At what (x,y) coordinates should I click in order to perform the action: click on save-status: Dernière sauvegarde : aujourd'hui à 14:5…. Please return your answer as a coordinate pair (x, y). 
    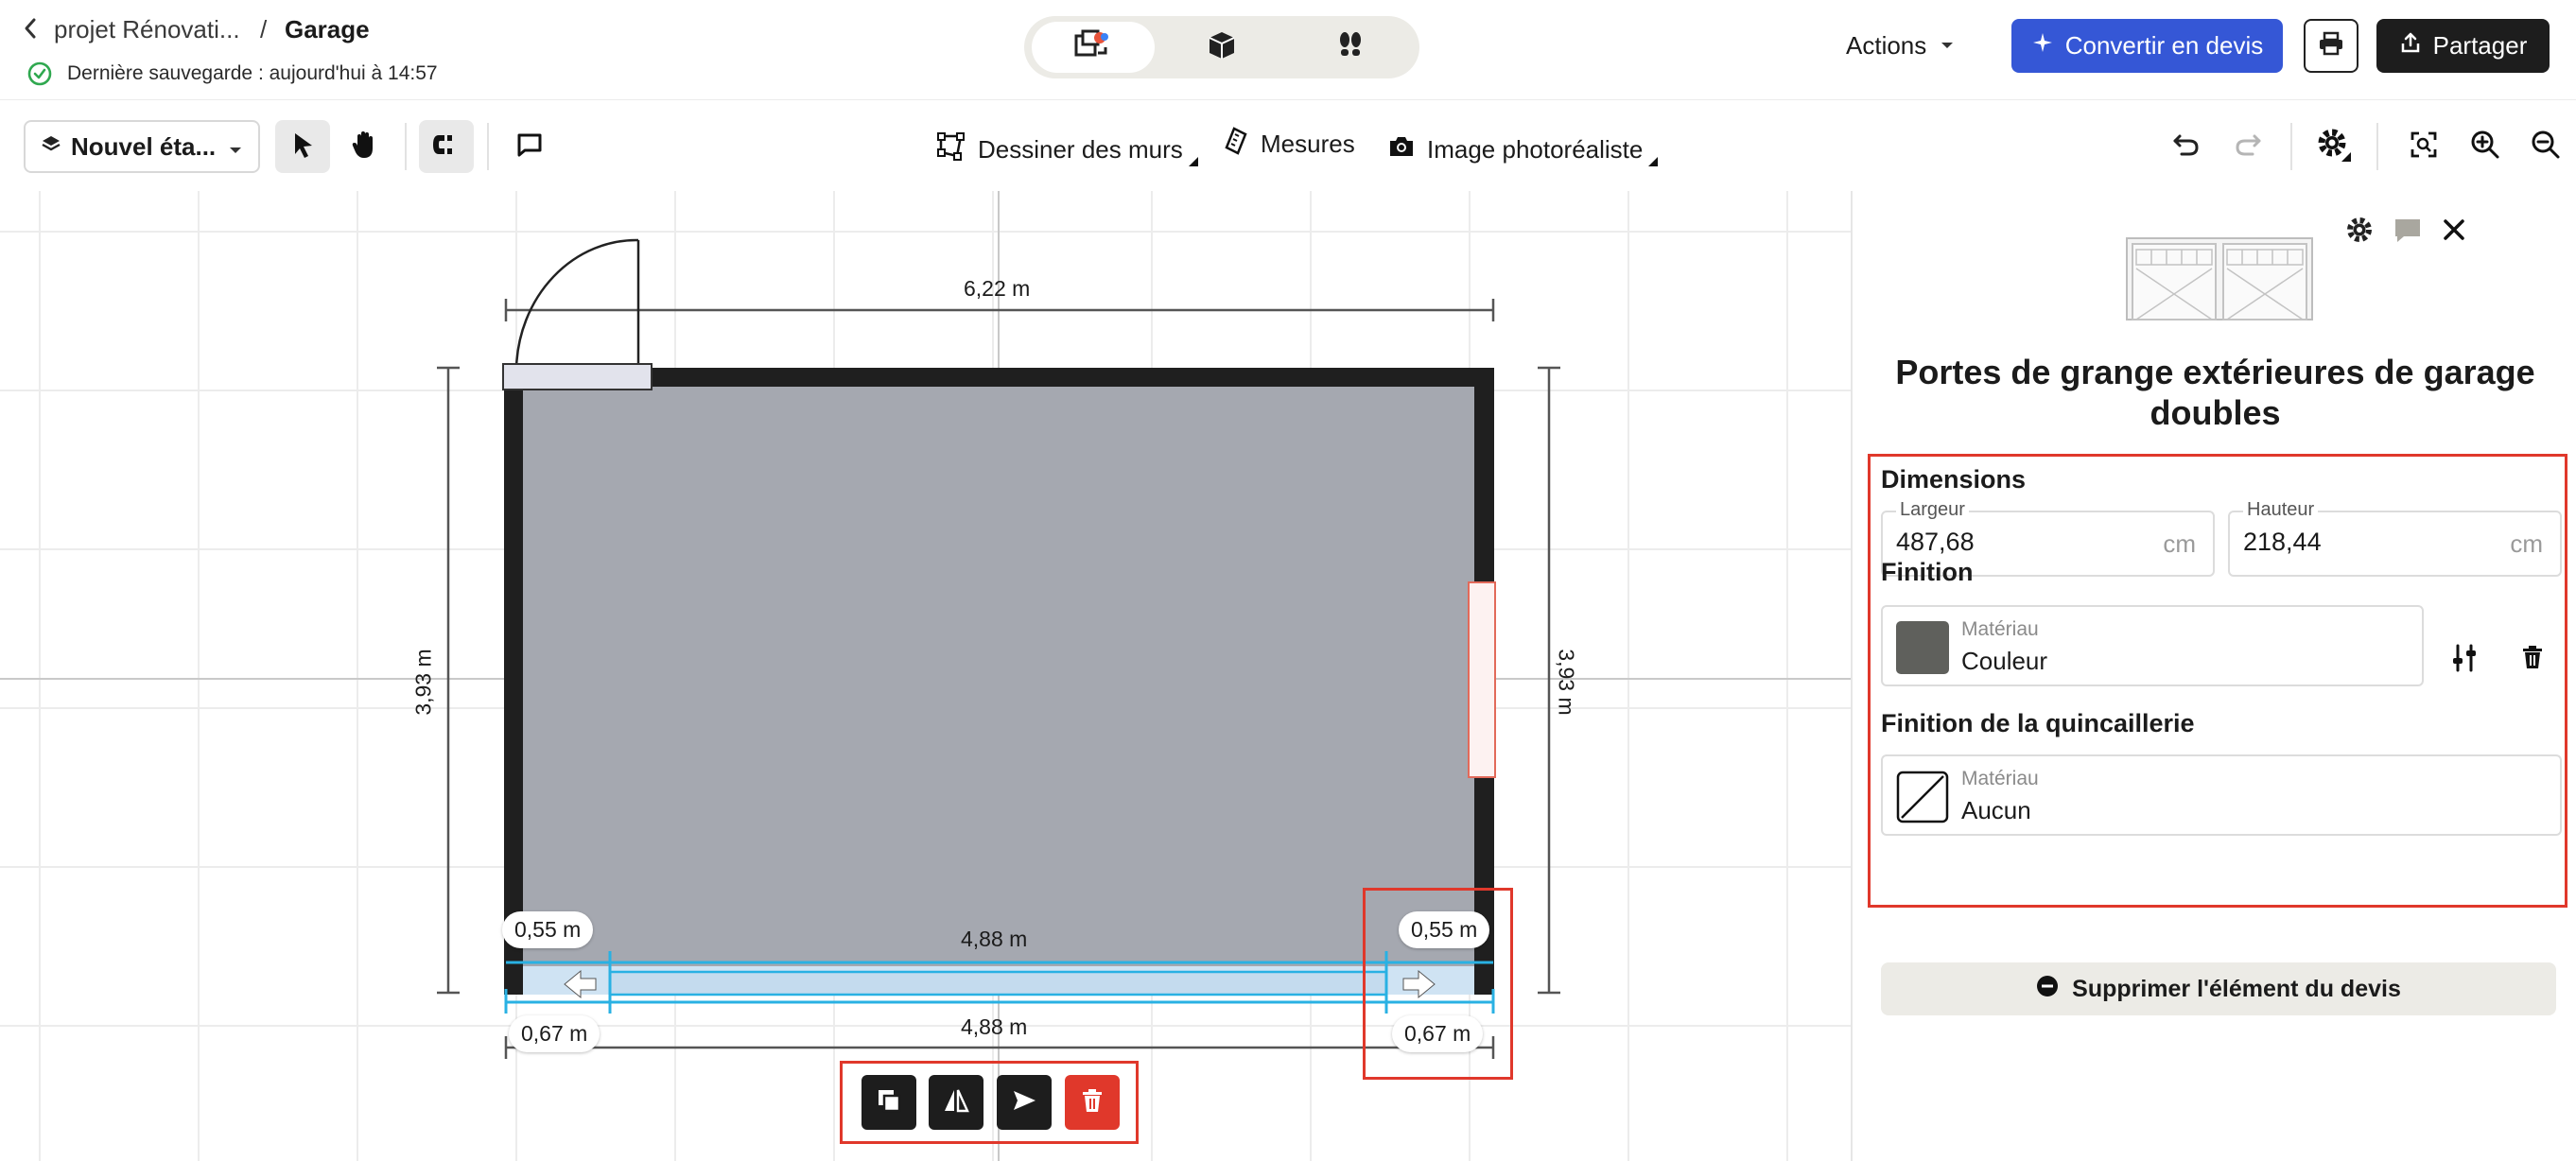
    Looking at the image, I should click on (252, 73).